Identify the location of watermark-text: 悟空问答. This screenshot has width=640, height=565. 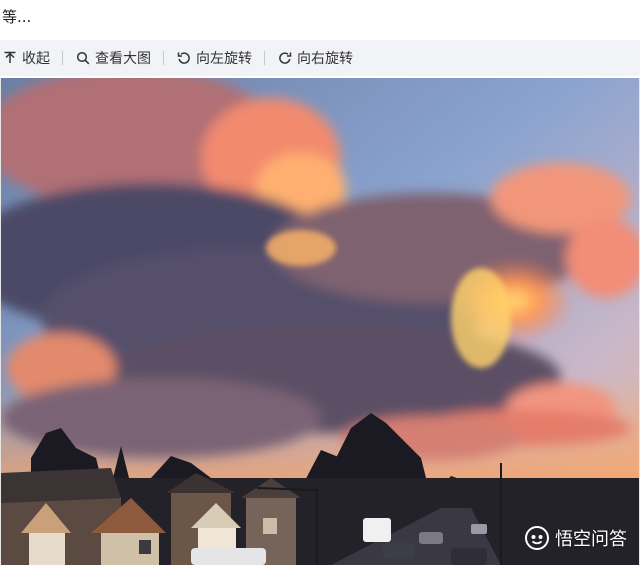
(591, 539).